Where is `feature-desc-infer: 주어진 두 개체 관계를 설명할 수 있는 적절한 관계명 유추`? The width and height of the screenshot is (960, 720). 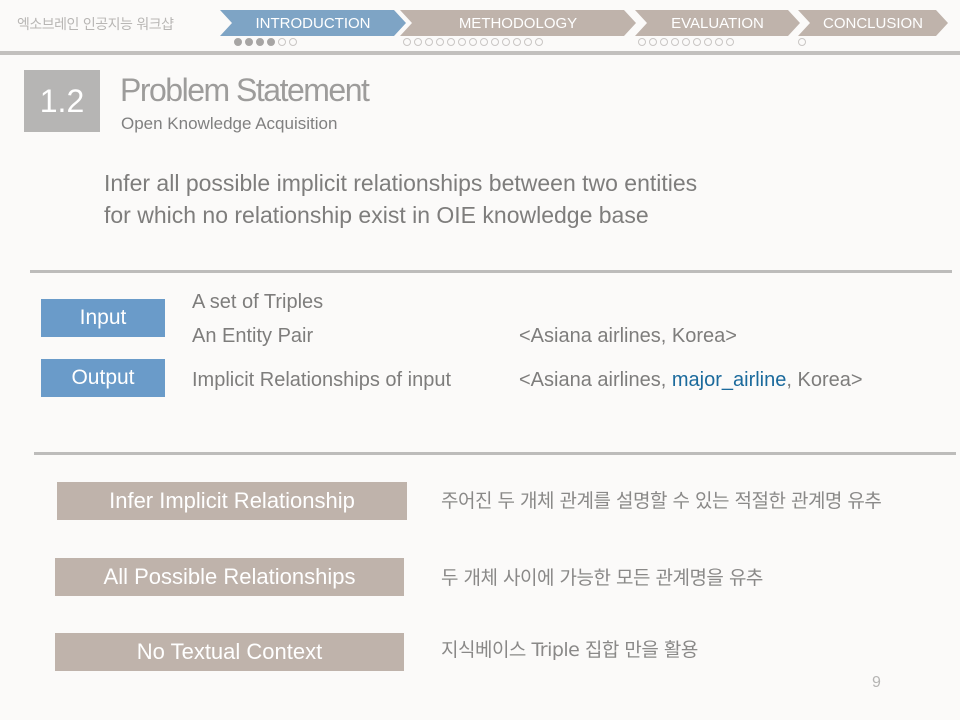
feature-desc-infer: 주어진 두 개체 관계를 설명할 수 있는 적절한 관계명 유추 is located at coordinates (661, 501).